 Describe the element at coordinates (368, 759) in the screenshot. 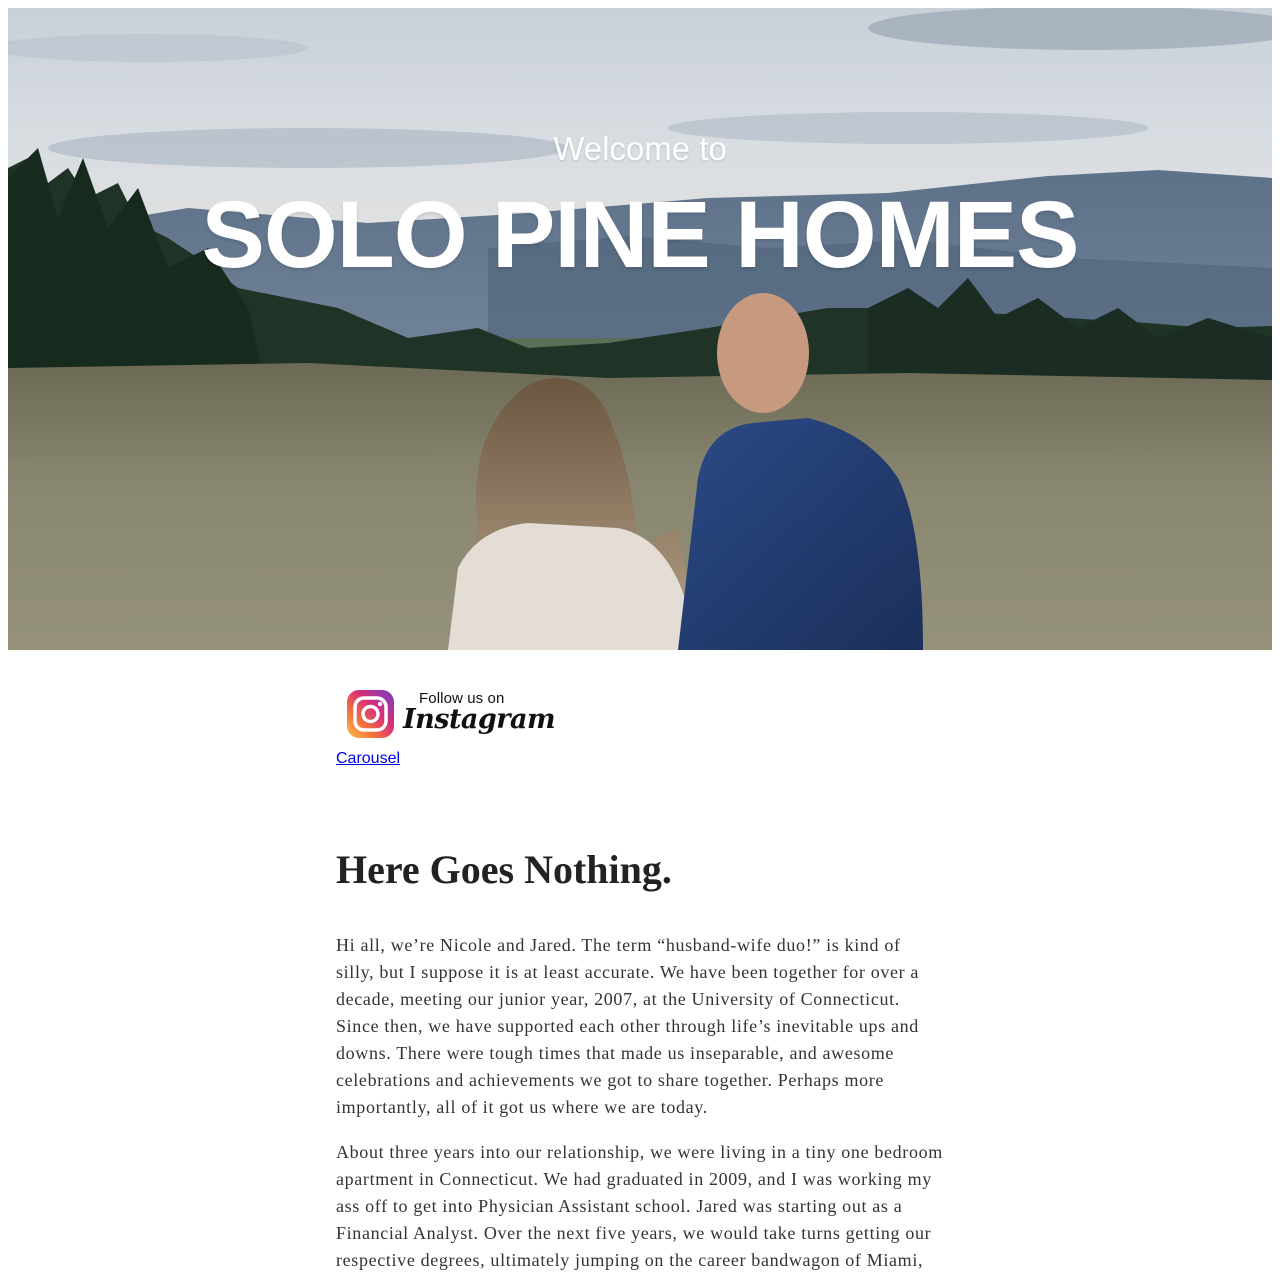

I see `carousel-link: Carousel` at that location.